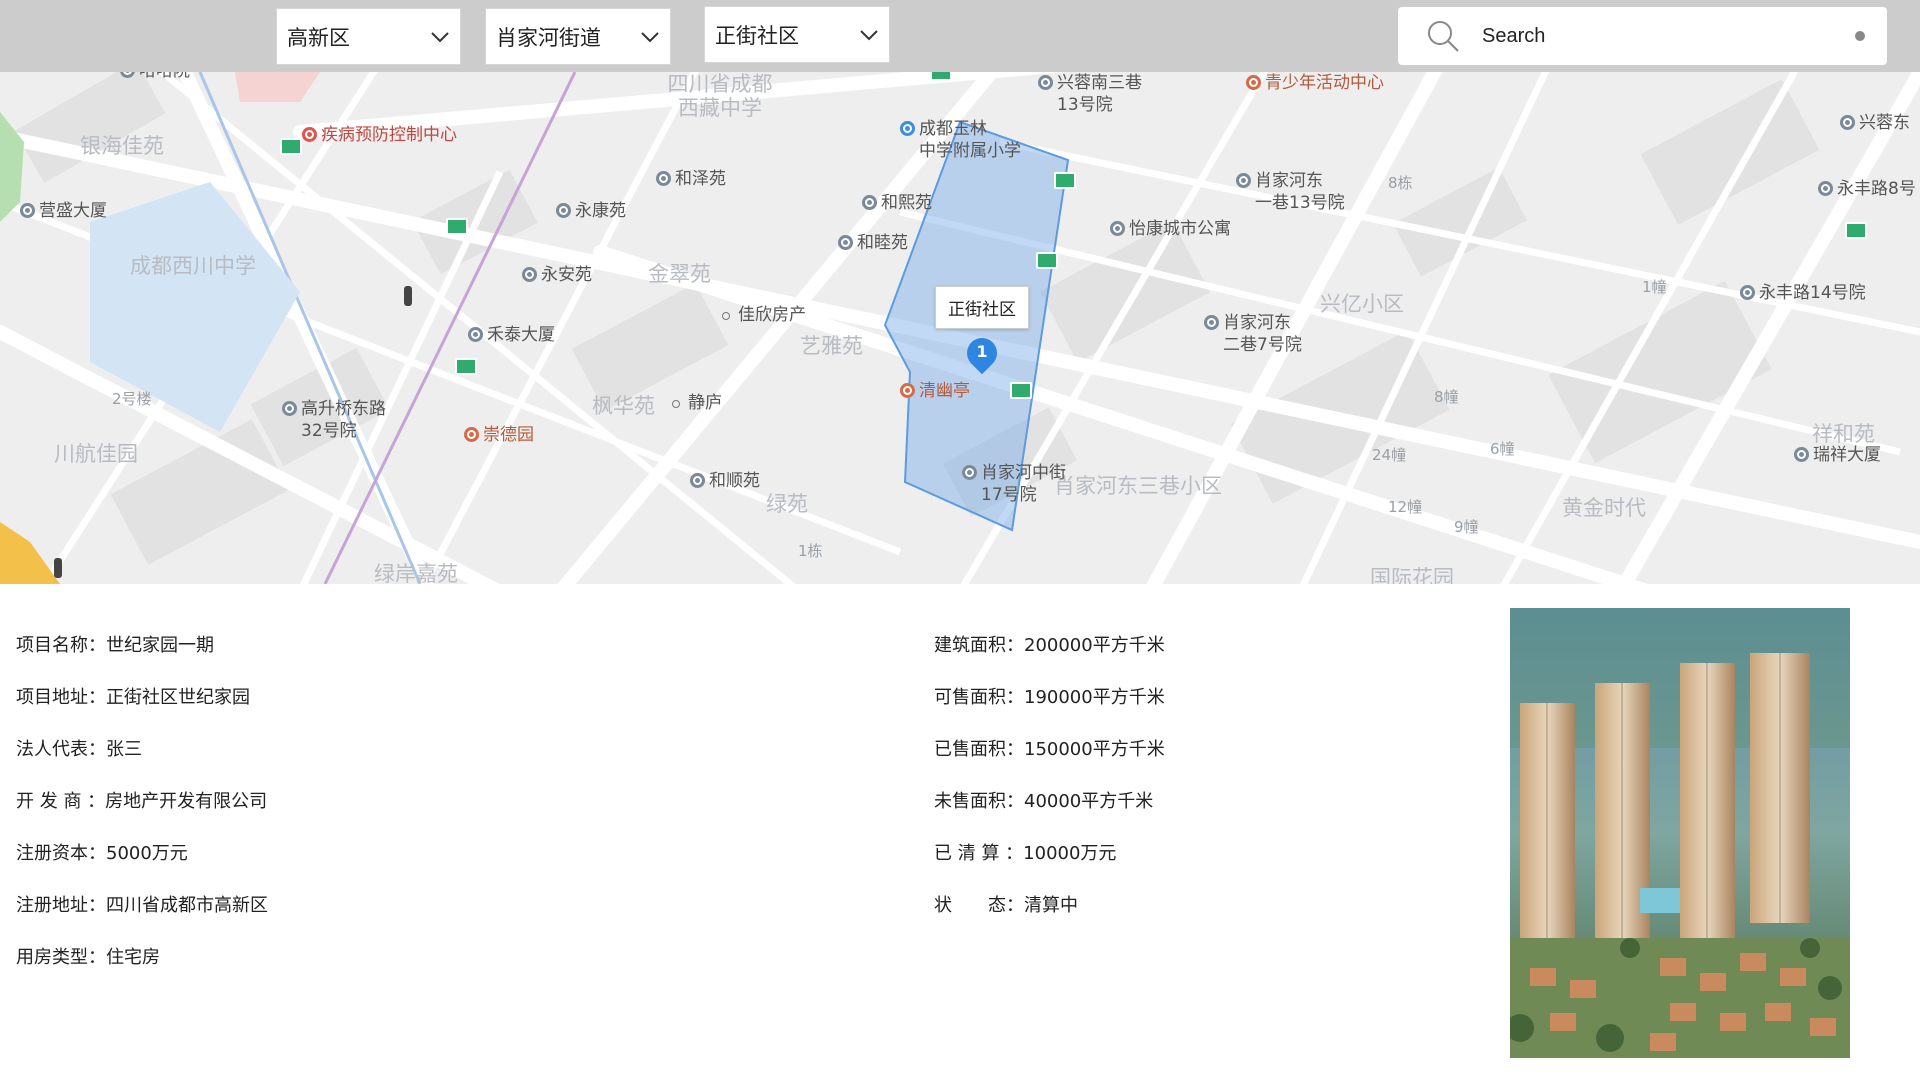 Image resolution: width=1920 pixels, height=1080 pixels. I want to click on poi-hexi-garden: 和熙苑, so click(897, 203).